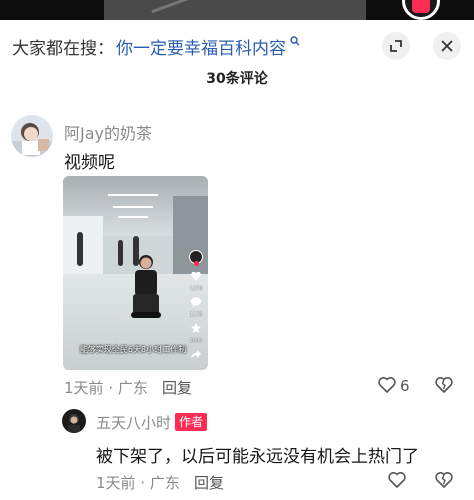 The width and height of the screenshot is (474, 500). Describe the element at coordinates (108, 132) in the screenshot. I see `comment-username: 阿Jay的奶茶` at that location.